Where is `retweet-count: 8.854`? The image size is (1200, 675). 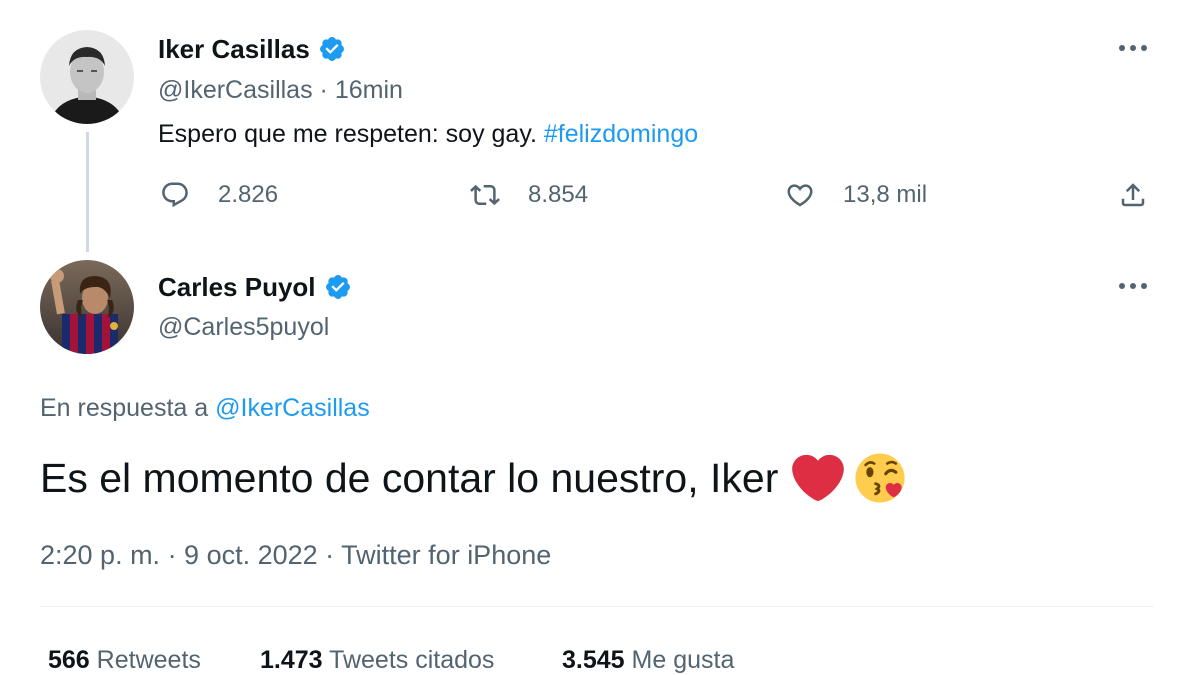 retweet-count: 8.854 is located at coordinates (558, 194).